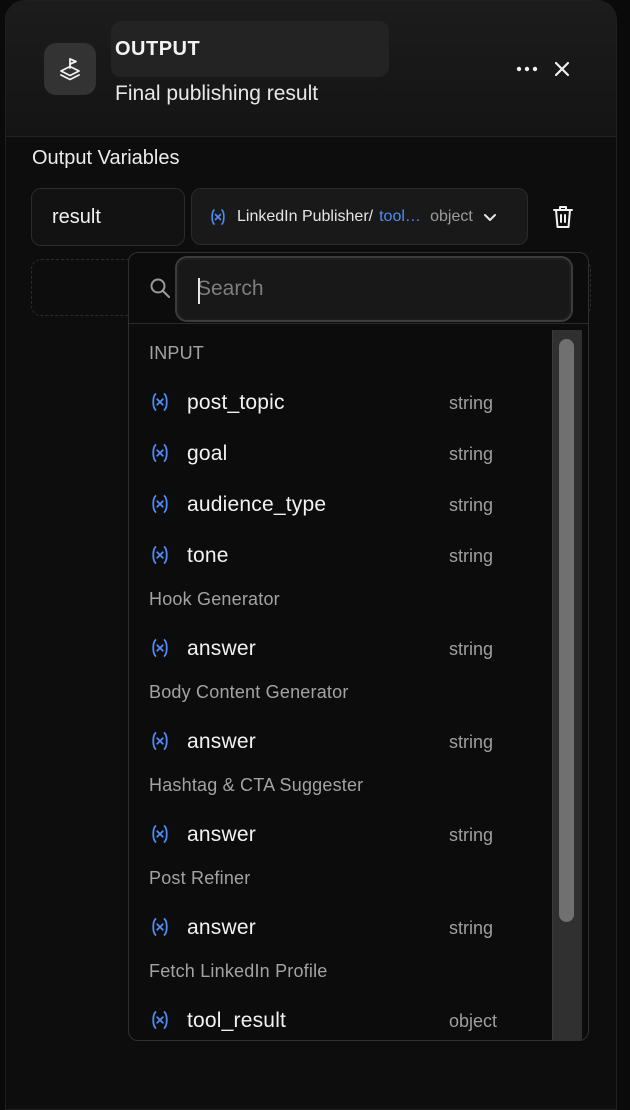 The height and width of the screenshot is (1110, 630). What do you see at coordinates (257, 504) in the screenshot?
I see `variable-option-name: audience_type` at bounding box center [257, 504].